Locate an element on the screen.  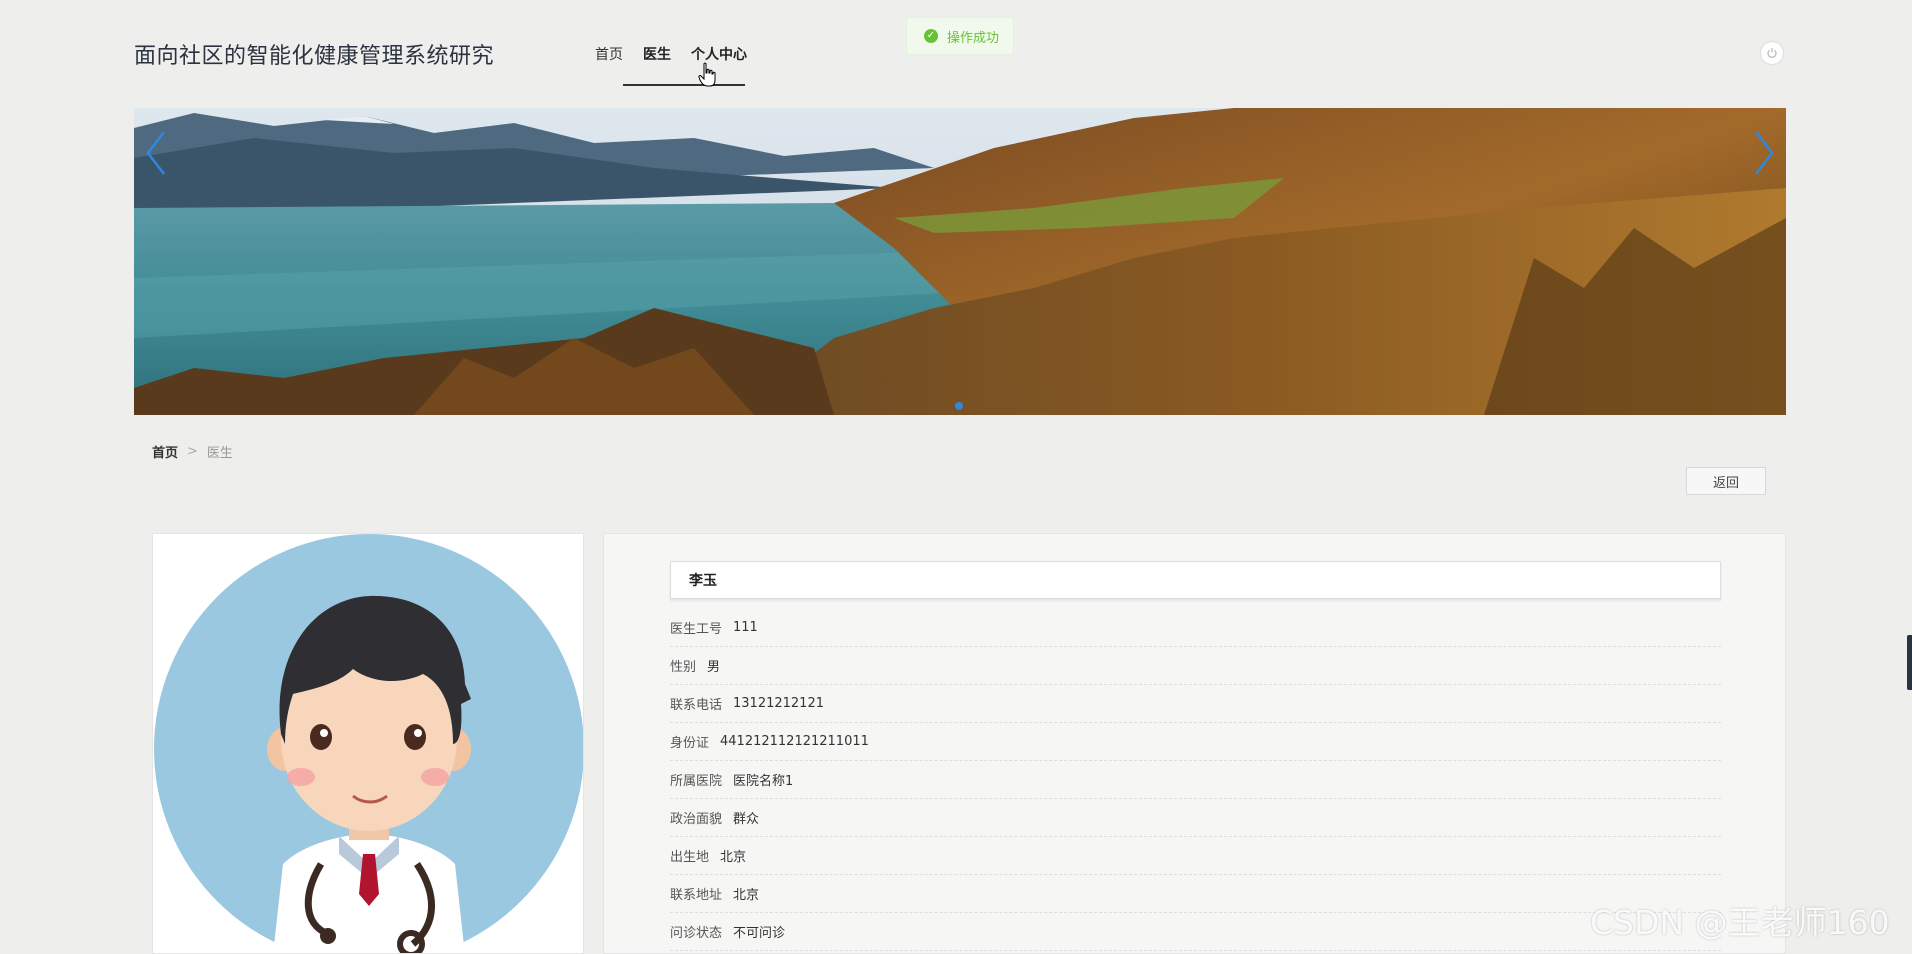
field-consultation-status: 问诊状态 不可问诊 is located at coordinates (1195, 932).